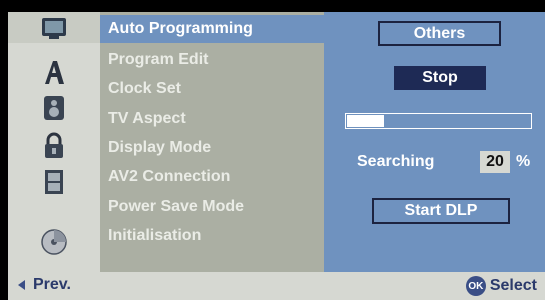  Describe the element at coordinates (212, 89) in the screenshot. I see `menu-item-clock-set: Clock Set` at that location.